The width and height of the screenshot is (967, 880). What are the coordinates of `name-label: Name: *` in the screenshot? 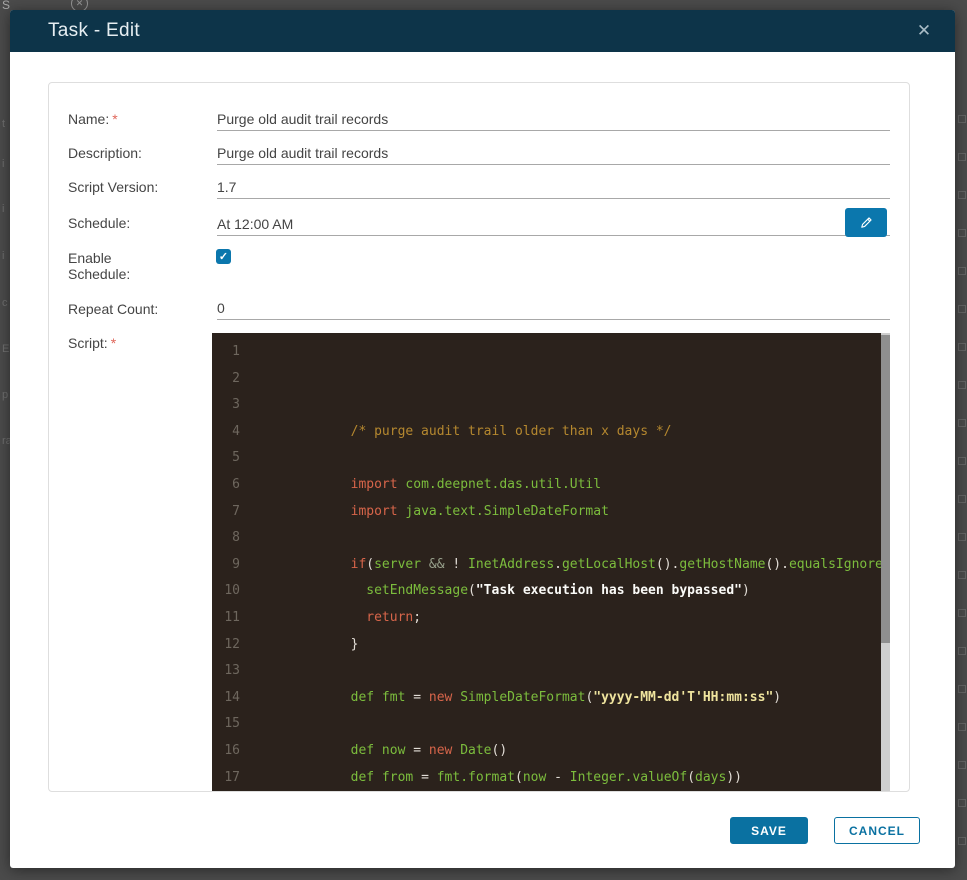 It's located at (93, 119).